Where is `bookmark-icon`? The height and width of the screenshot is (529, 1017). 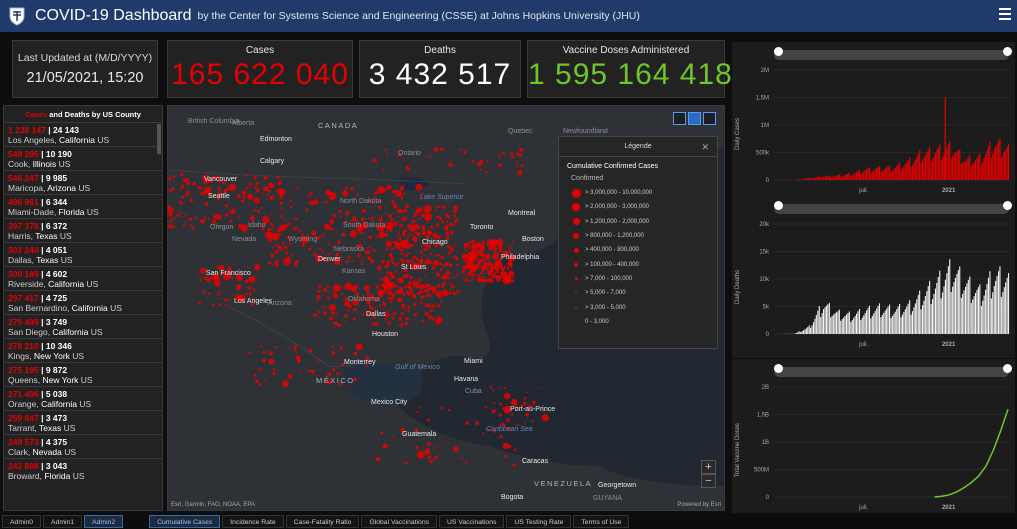 bookmark-icon is located at coordinates (679, 118).